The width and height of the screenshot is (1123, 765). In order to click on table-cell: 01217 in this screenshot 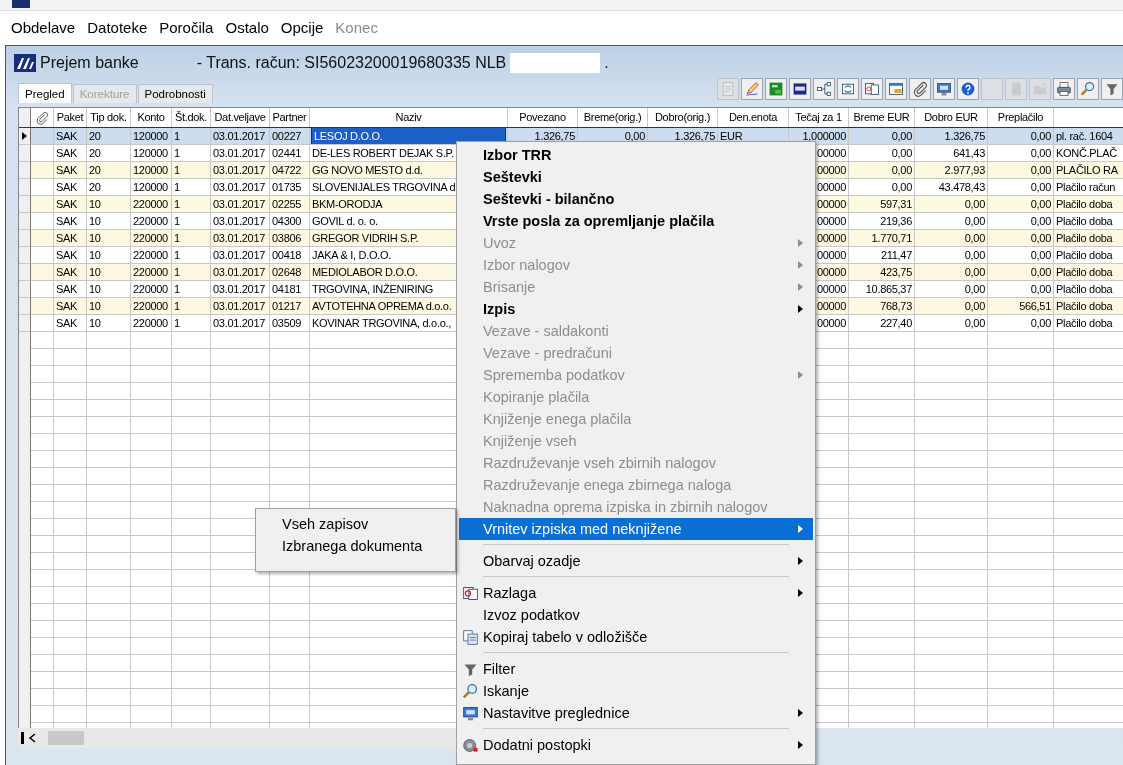, I will do `click(287, 306)`.